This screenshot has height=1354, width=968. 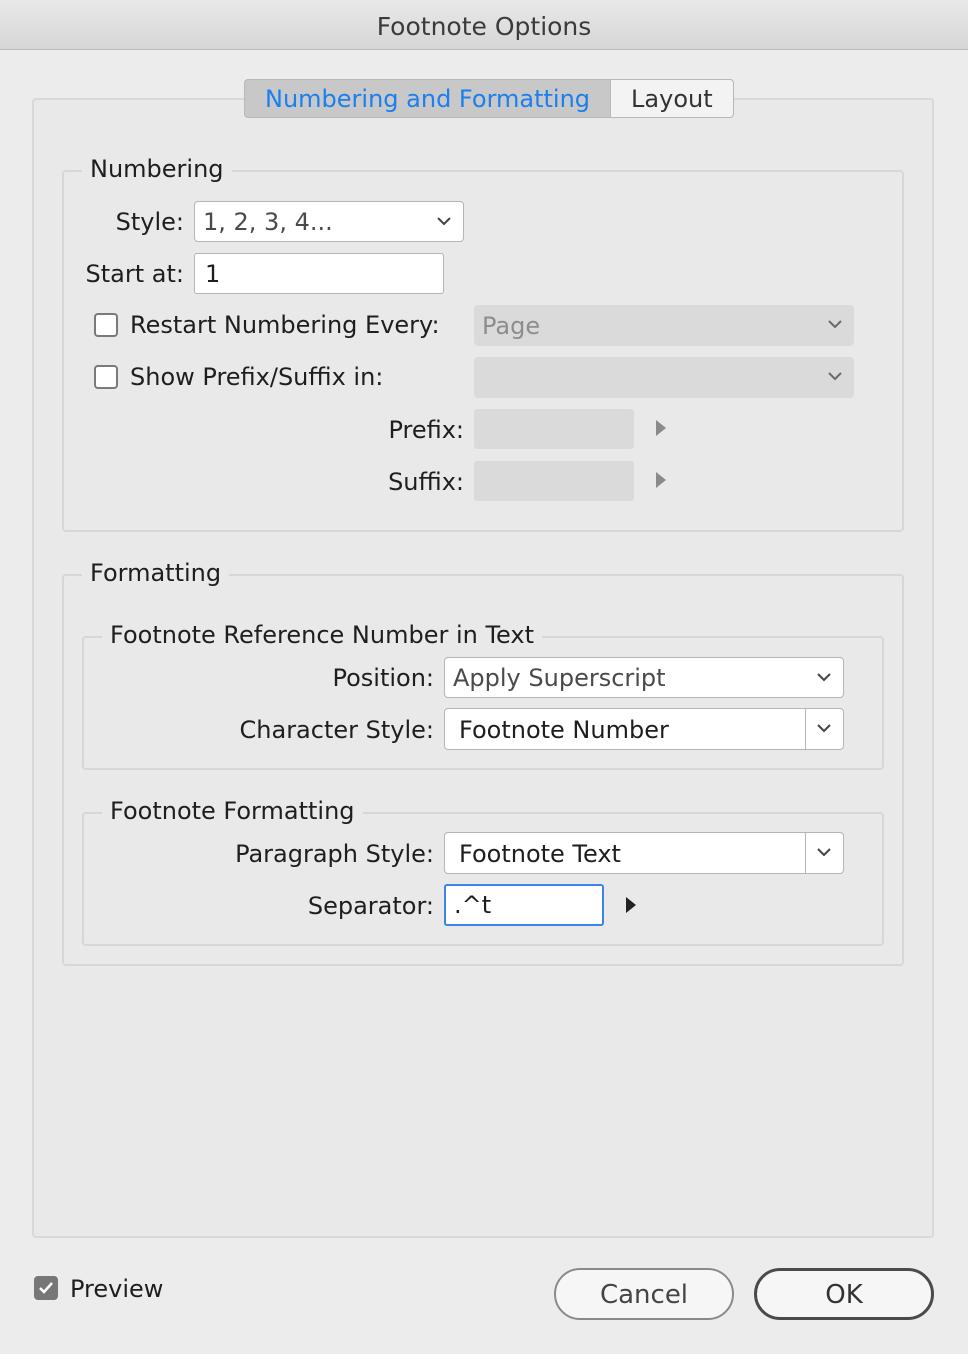 What do you see at coordinates (426, 482) in the screenshot?
I see `suffix-label: Suffix:` at bounding box center [426, 482].